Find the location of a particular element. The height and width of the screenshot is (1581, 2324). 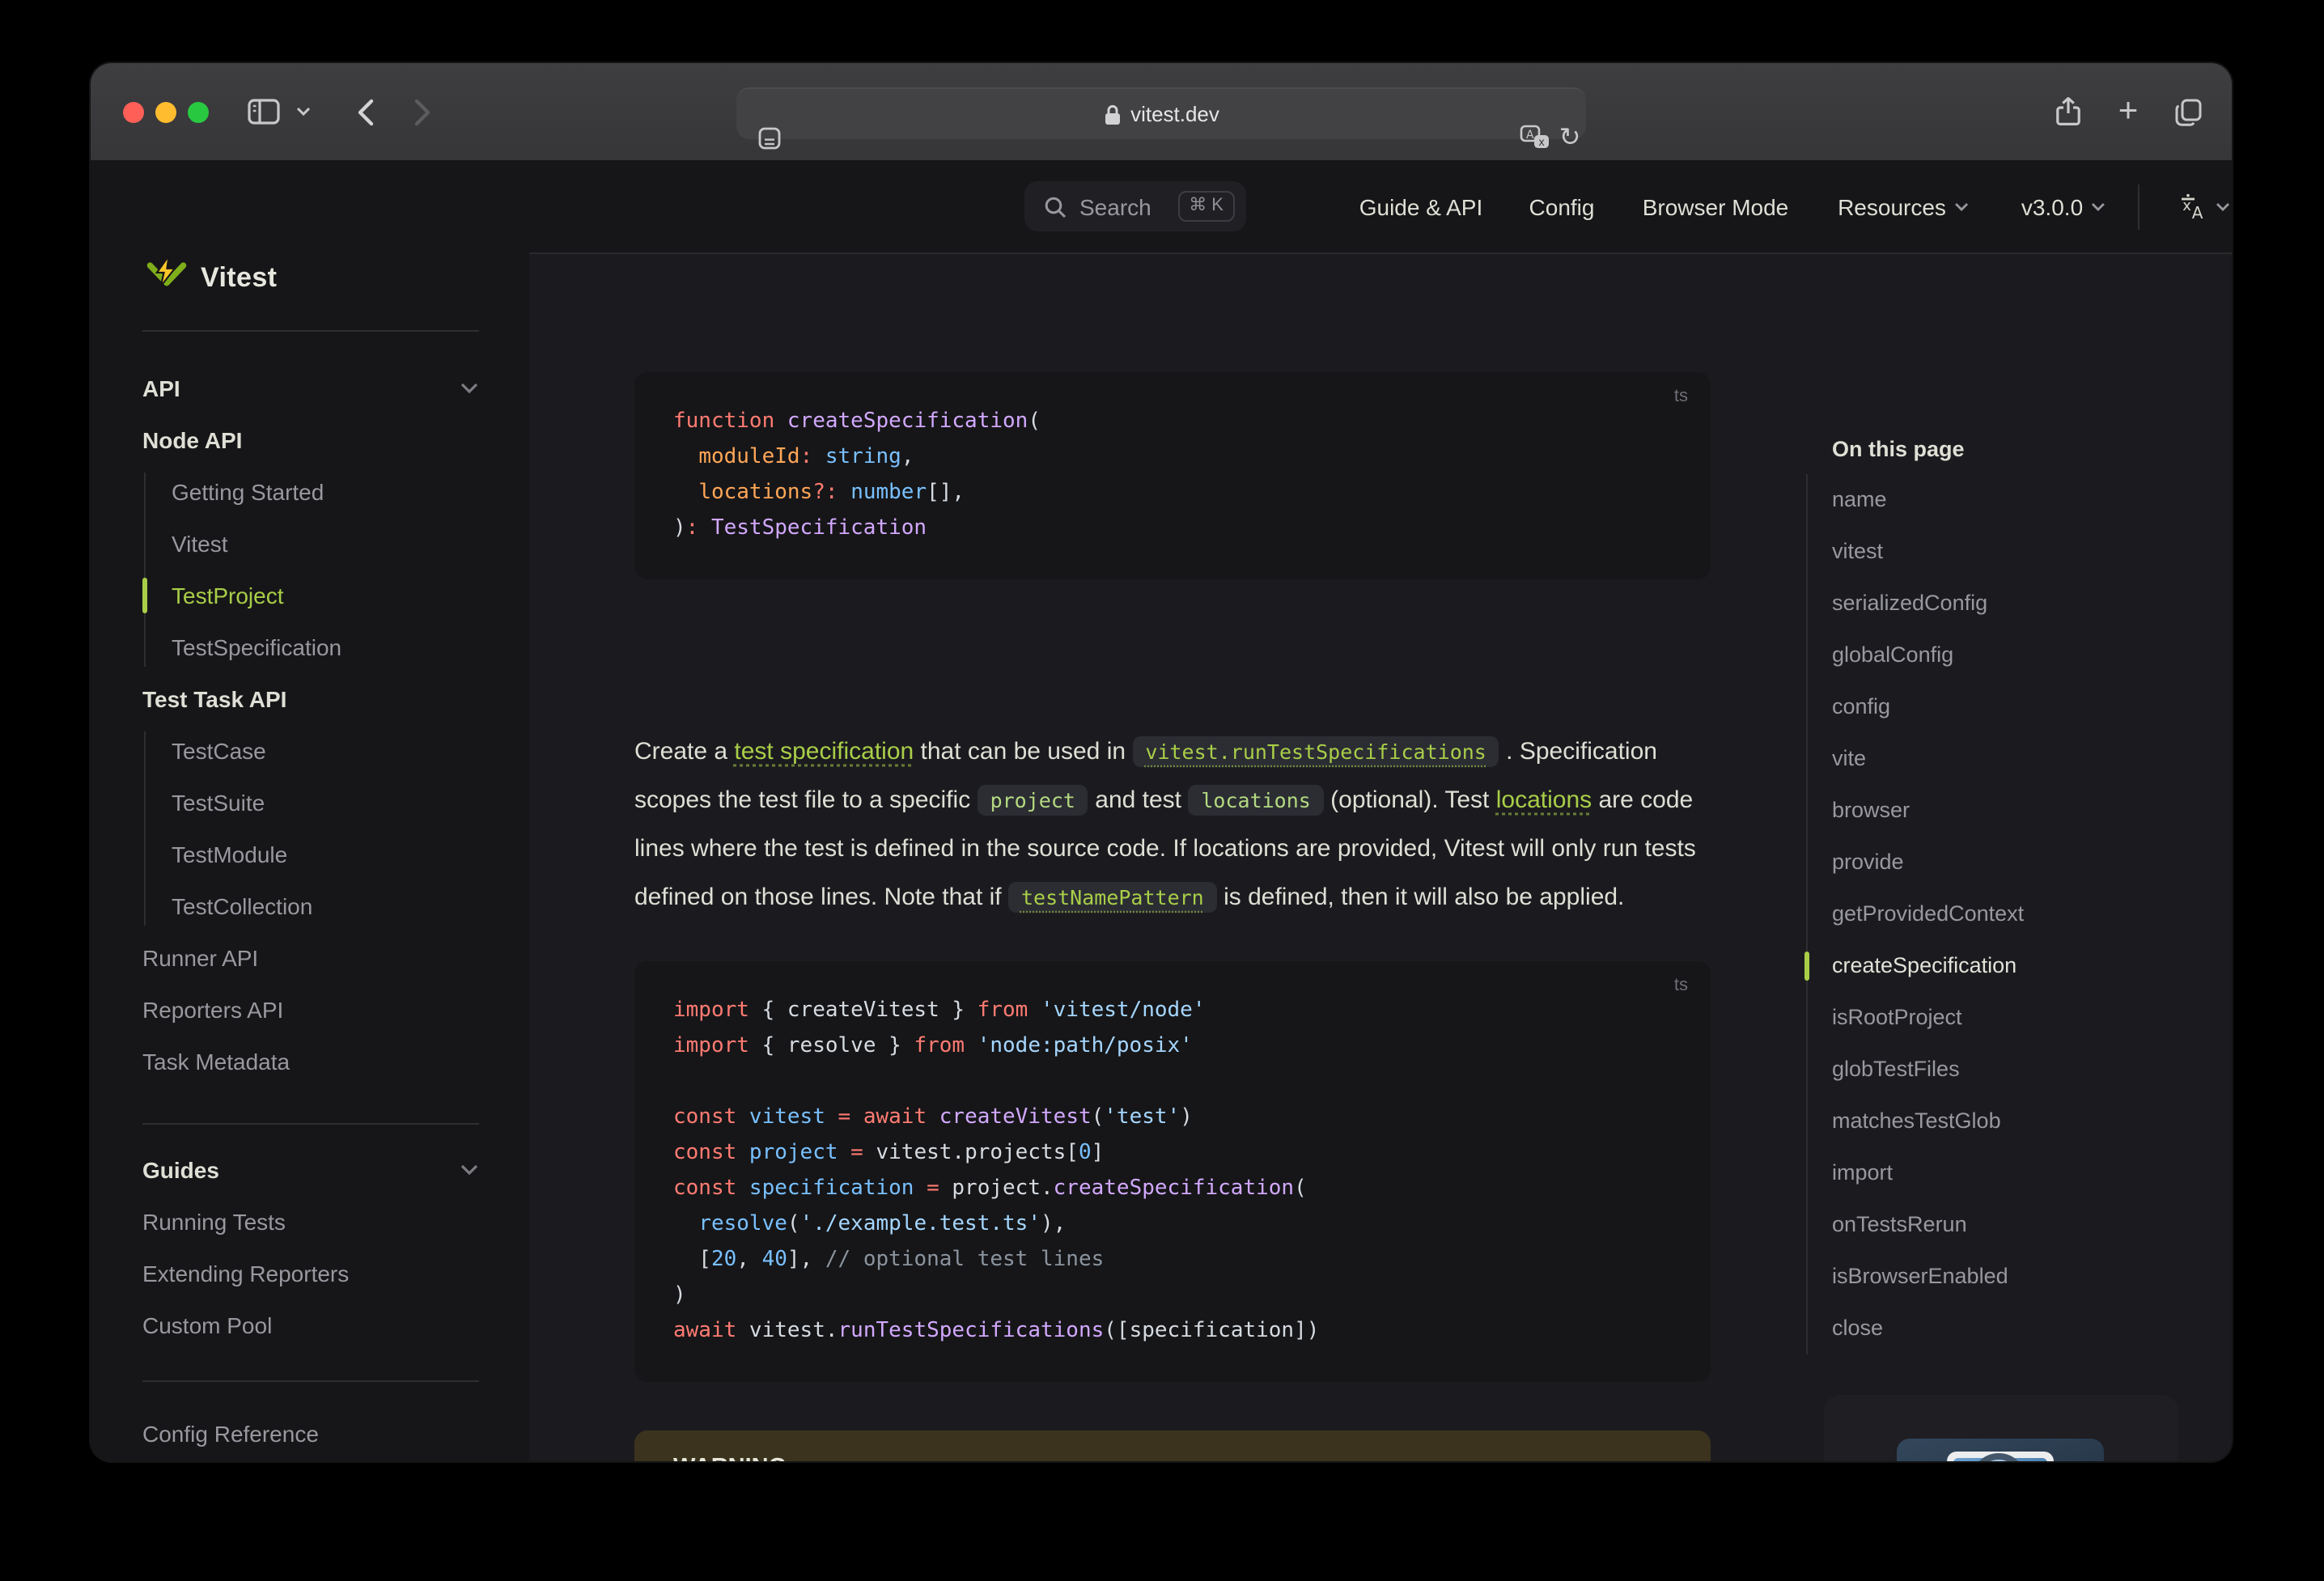

sidebar-item-reporters-api: Reporters API is located at coordinates (212, 1010).